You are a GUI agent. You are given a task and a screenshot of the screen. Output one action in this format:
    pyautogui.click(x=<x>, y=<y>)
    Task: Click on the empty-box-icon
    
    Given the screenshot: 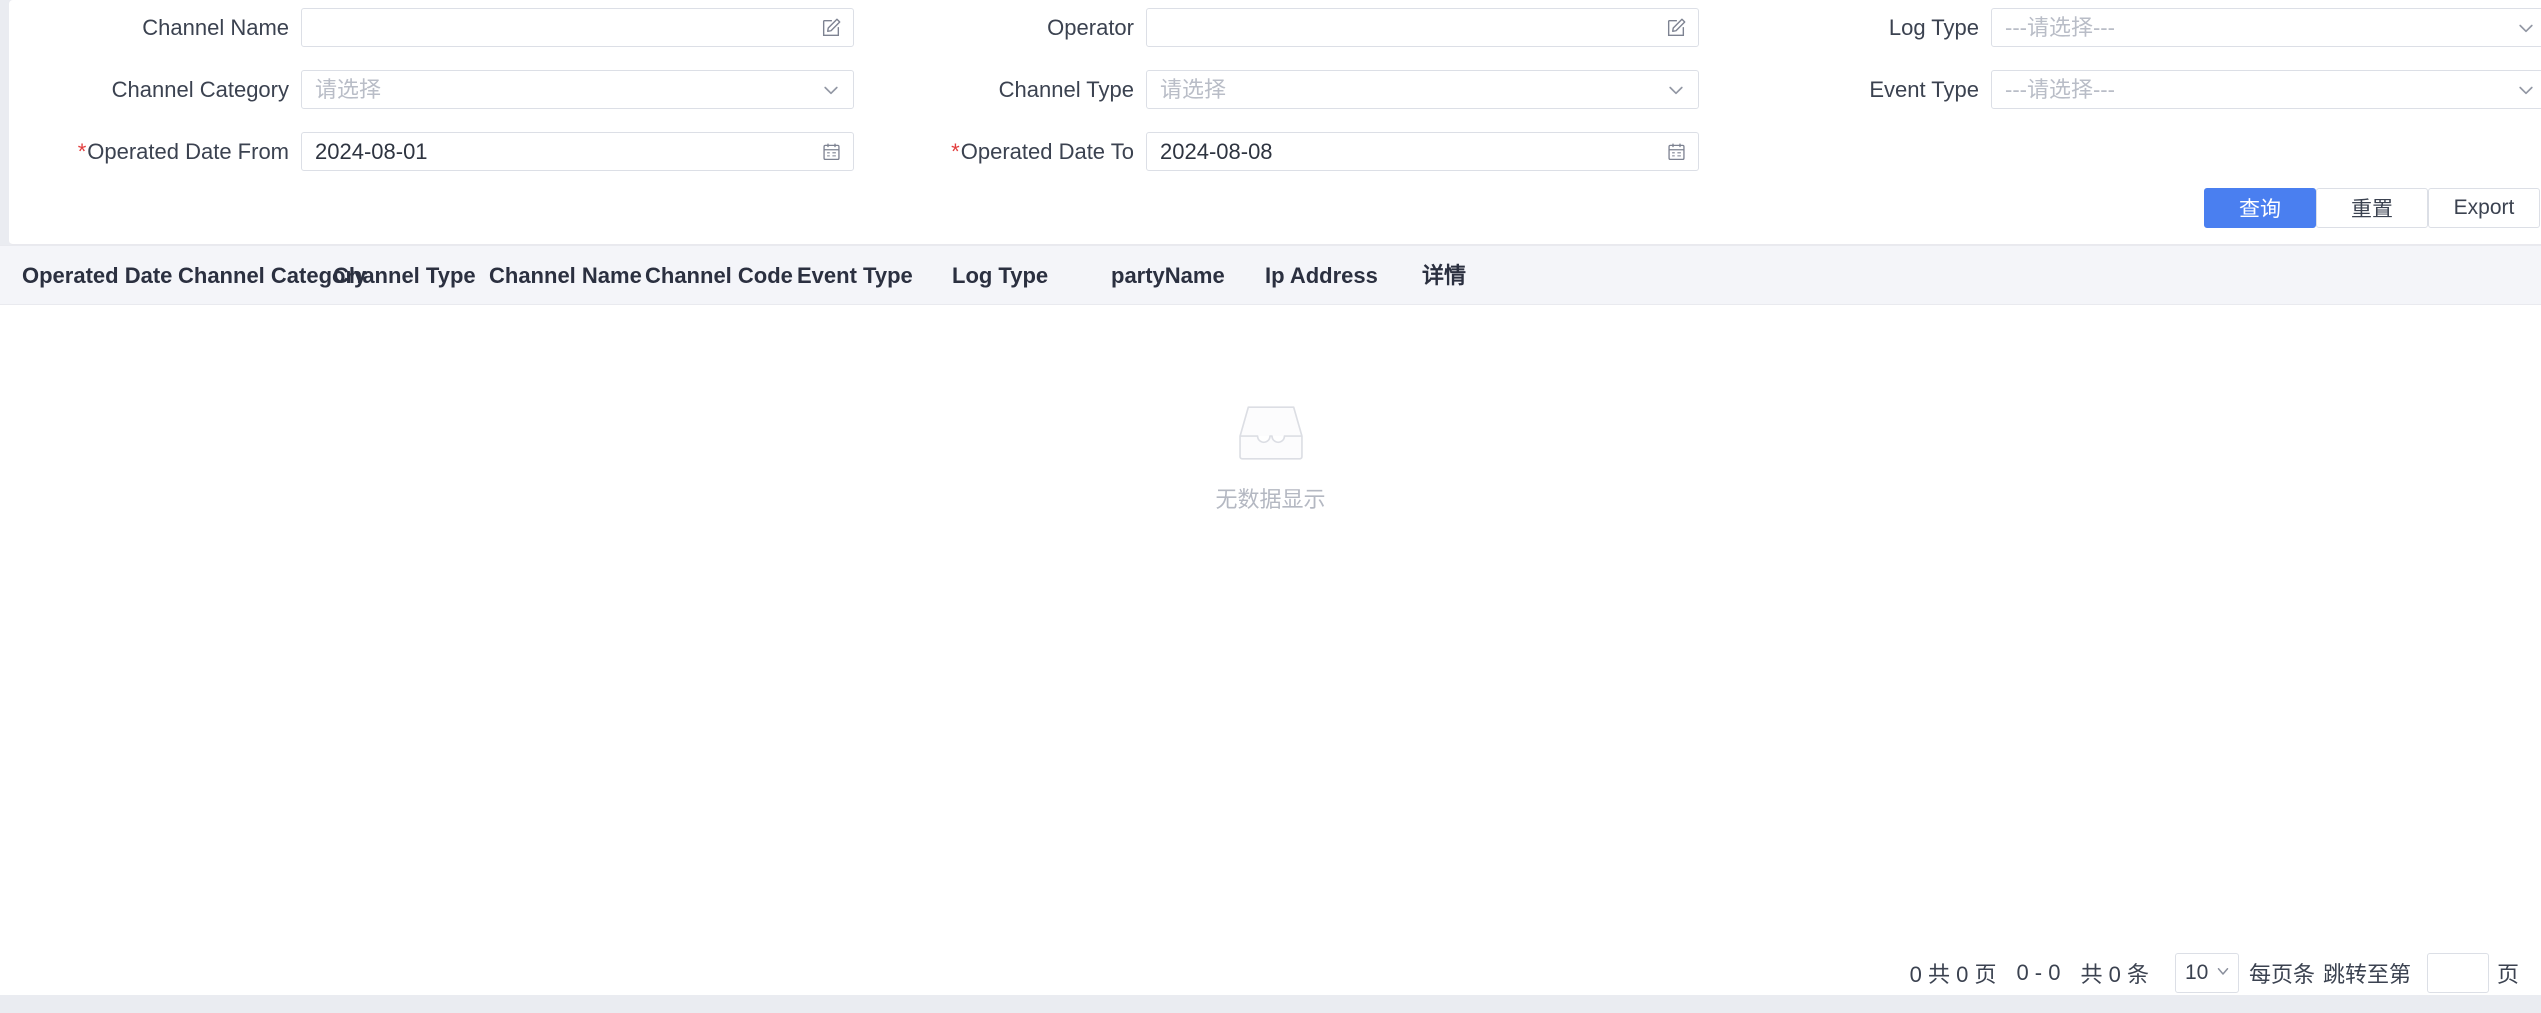 What is the action you would take?
    pyautogui.click(x=1271, y=435)
    